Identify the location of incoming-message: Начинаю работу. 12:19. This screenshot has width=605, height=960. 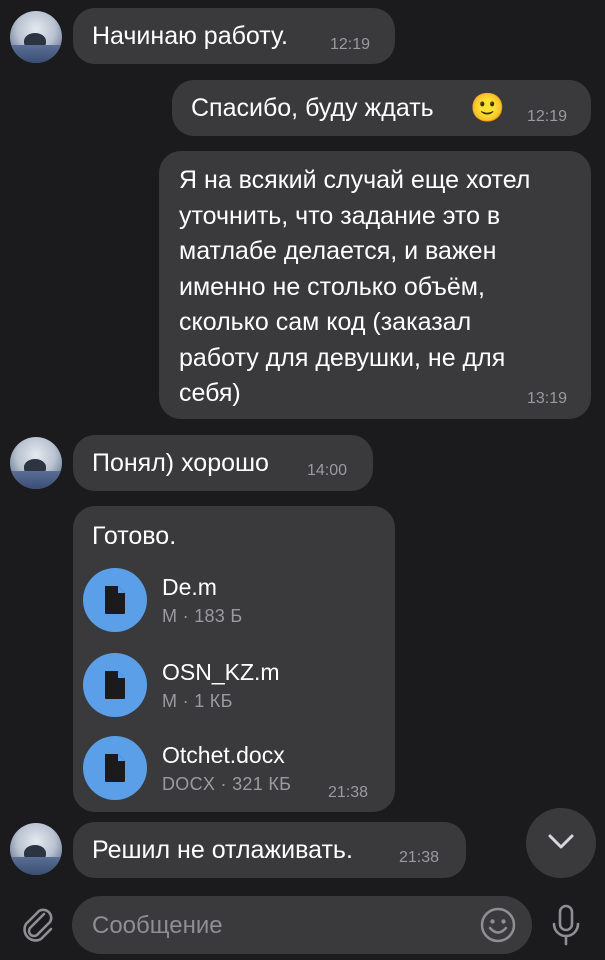
(234, 36).